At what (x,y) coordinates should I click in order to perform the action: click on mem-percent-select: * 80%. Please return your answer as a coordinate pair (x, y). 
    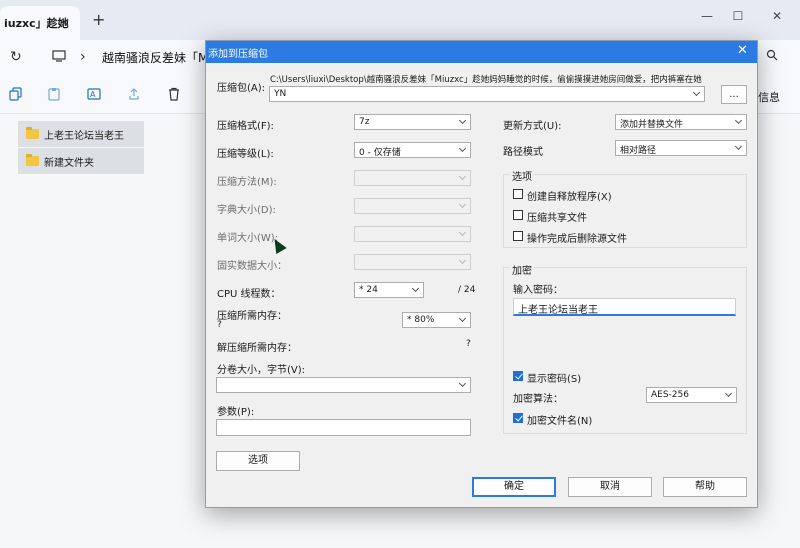
    Looking at the image, I should click on (436, 320).